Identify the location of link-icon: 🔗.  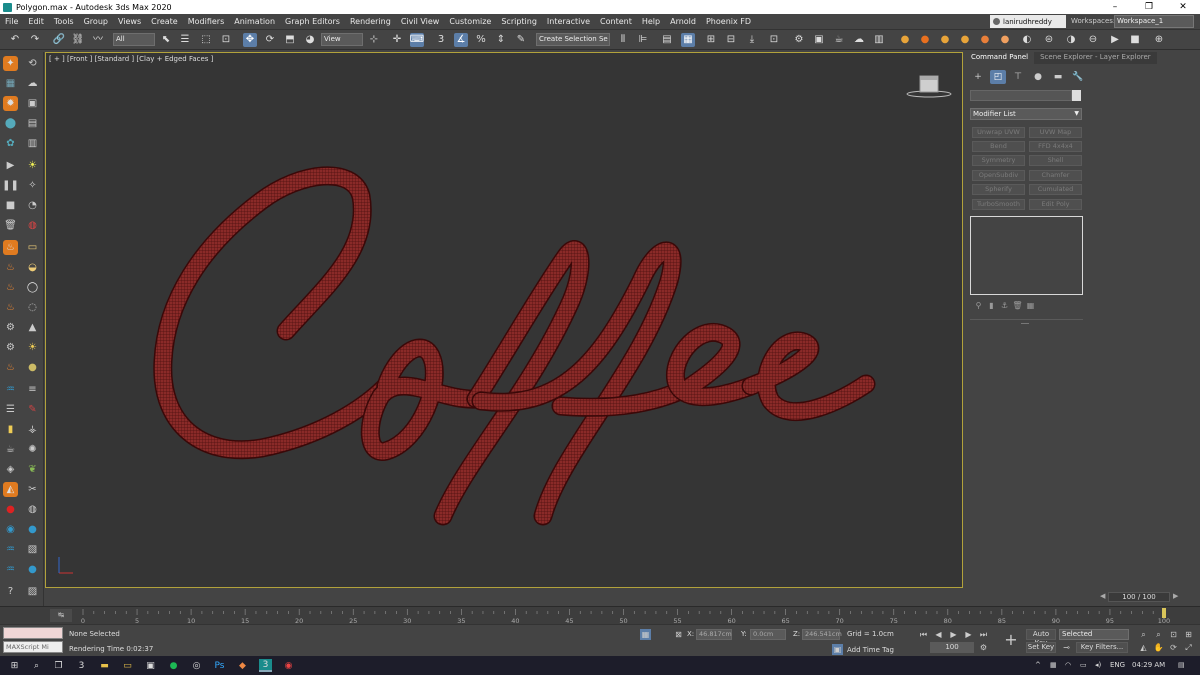
(59, 40).